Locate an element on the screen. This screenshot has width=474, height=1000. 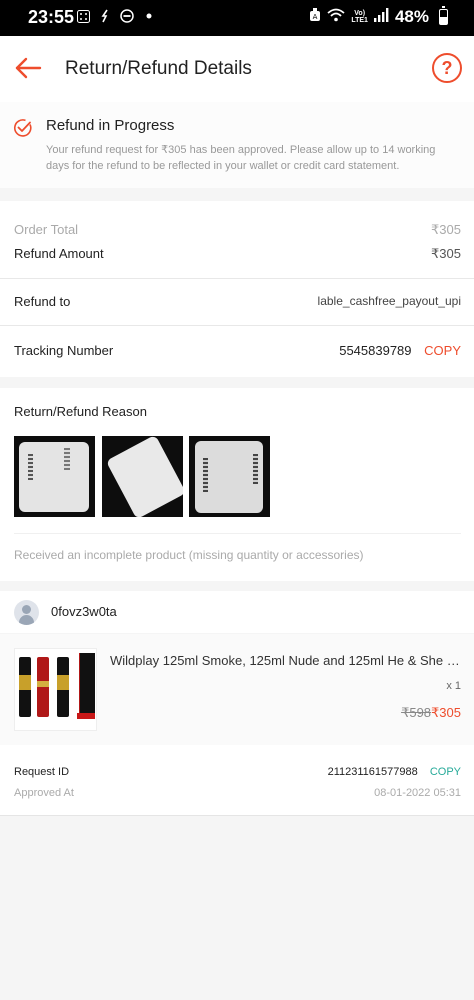
copy-tracking-button: COPY is located at coordinates (442, 350).